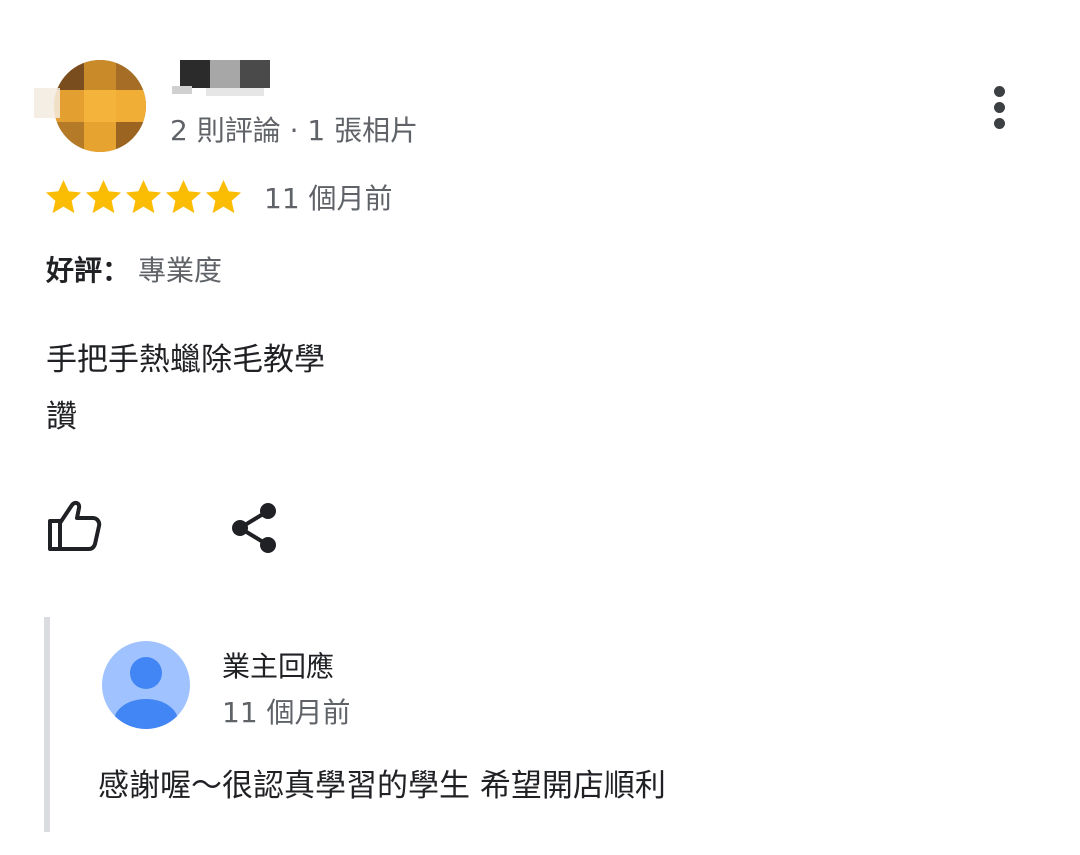 This screenshot has height=855, width=1080. I want to click on share-button, so click(255, 528).